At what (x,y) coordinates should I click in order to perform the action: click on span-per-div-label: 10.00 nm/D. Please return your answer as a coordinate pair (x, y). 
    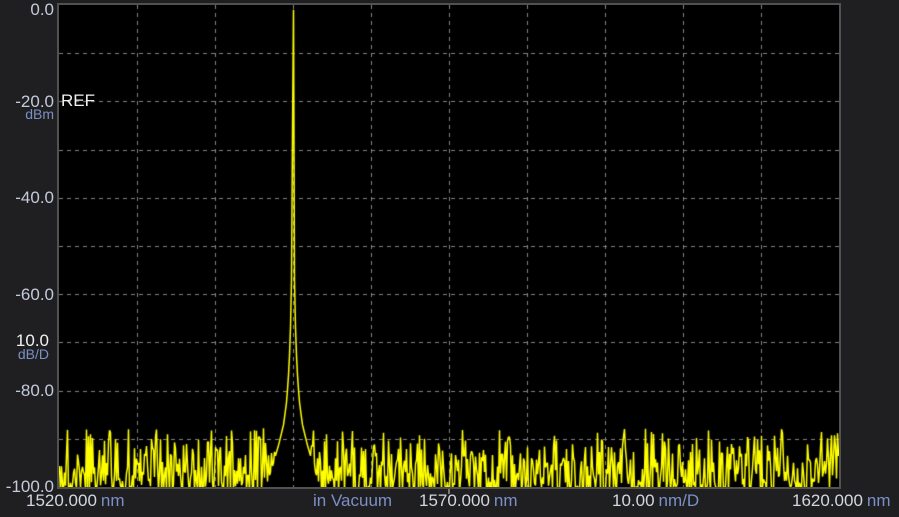
    Looking at the image, I should click on (655, 501).